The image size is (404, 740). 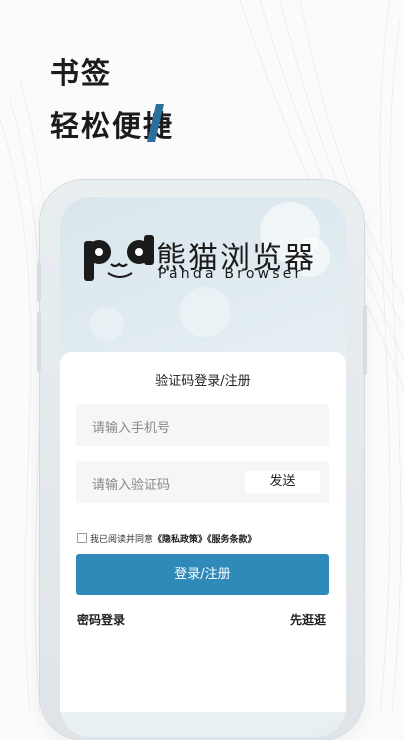 What do you see at coordinates (122, 540) in the screenshot?
I see `agree-text: 我已阅读并同意` at bounding box center [122, 540].